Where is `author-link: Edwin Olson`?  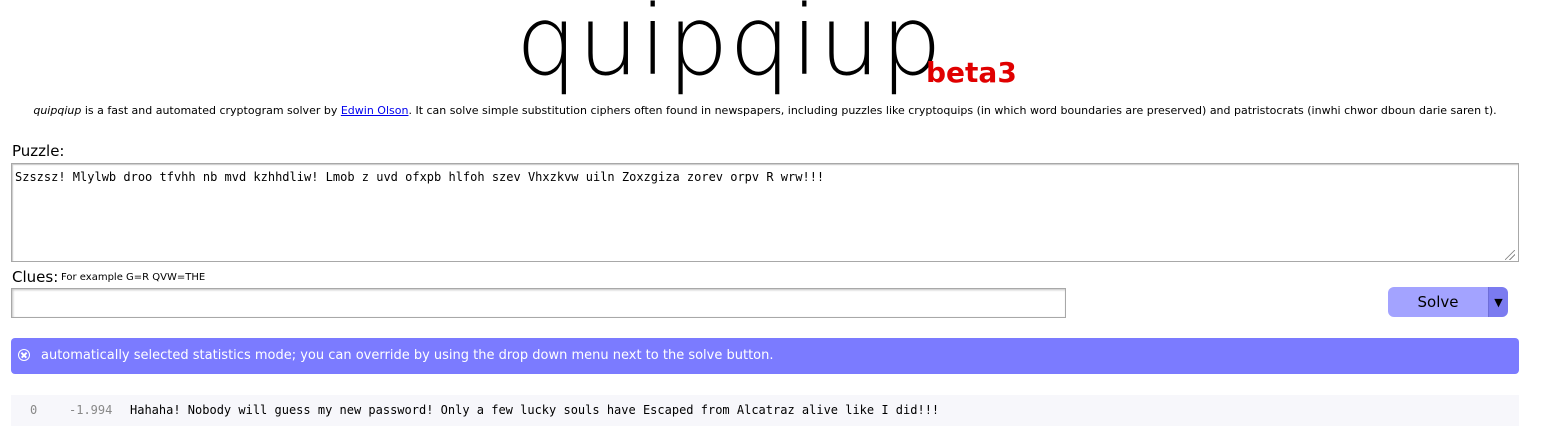 author-link: Edwin Olson is located at coordinates (375, 110).